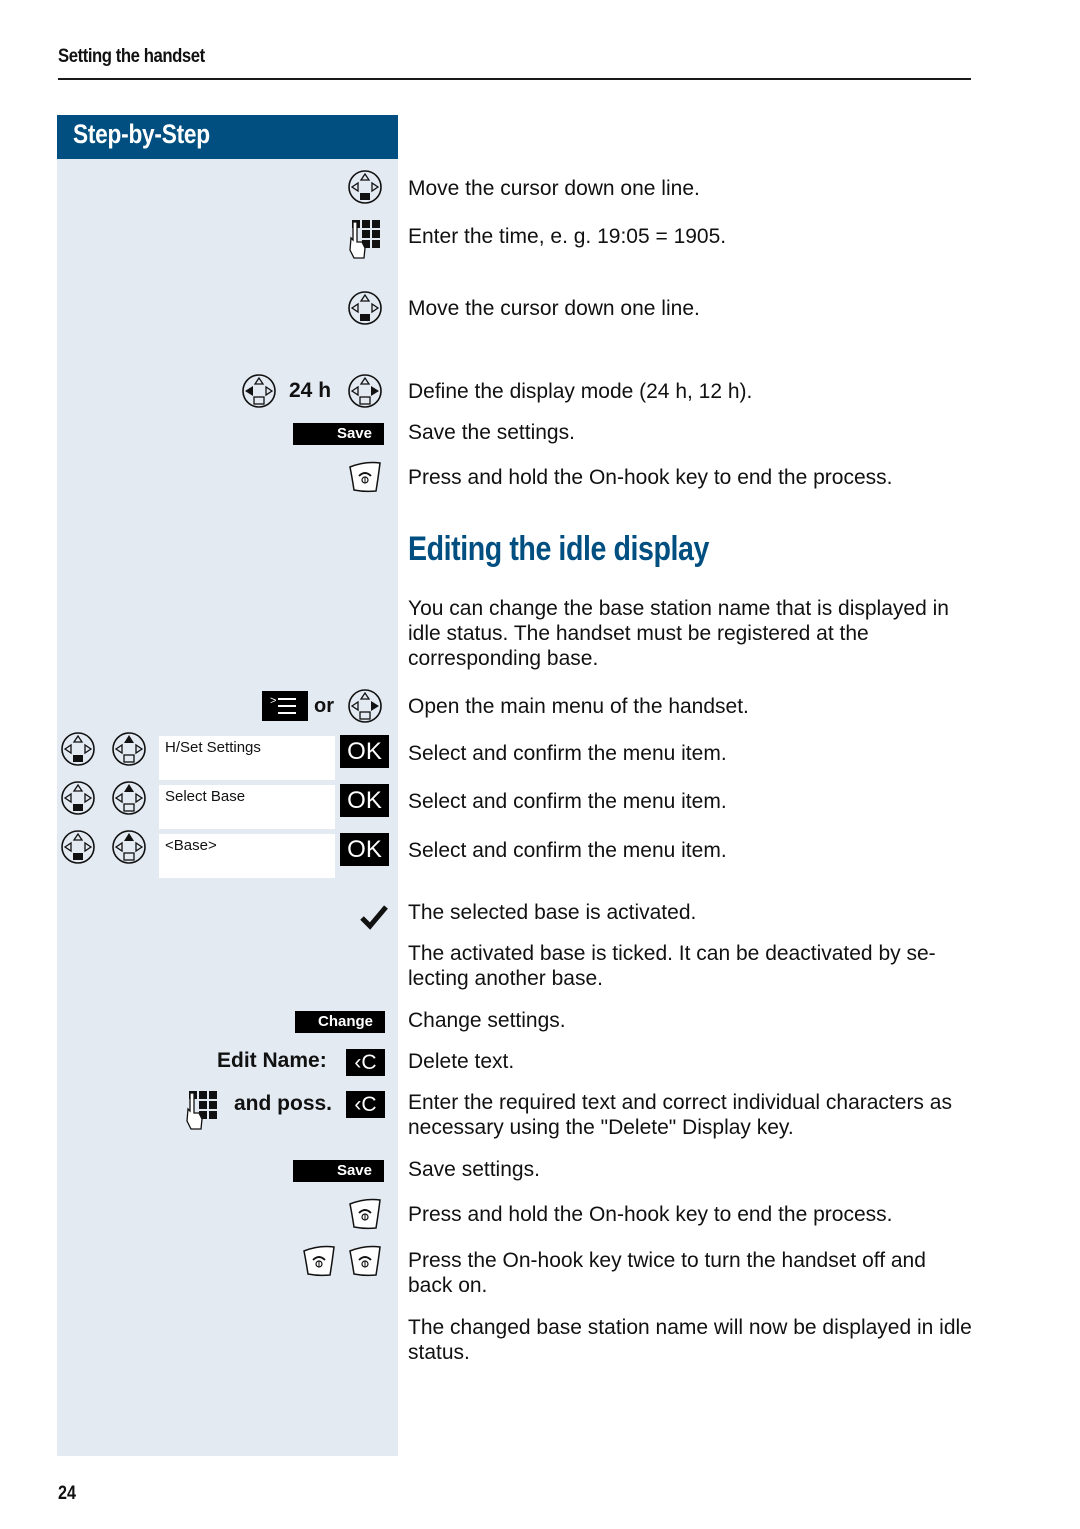  I want to click on and-poss-label: and poss., so click(283, 1103).